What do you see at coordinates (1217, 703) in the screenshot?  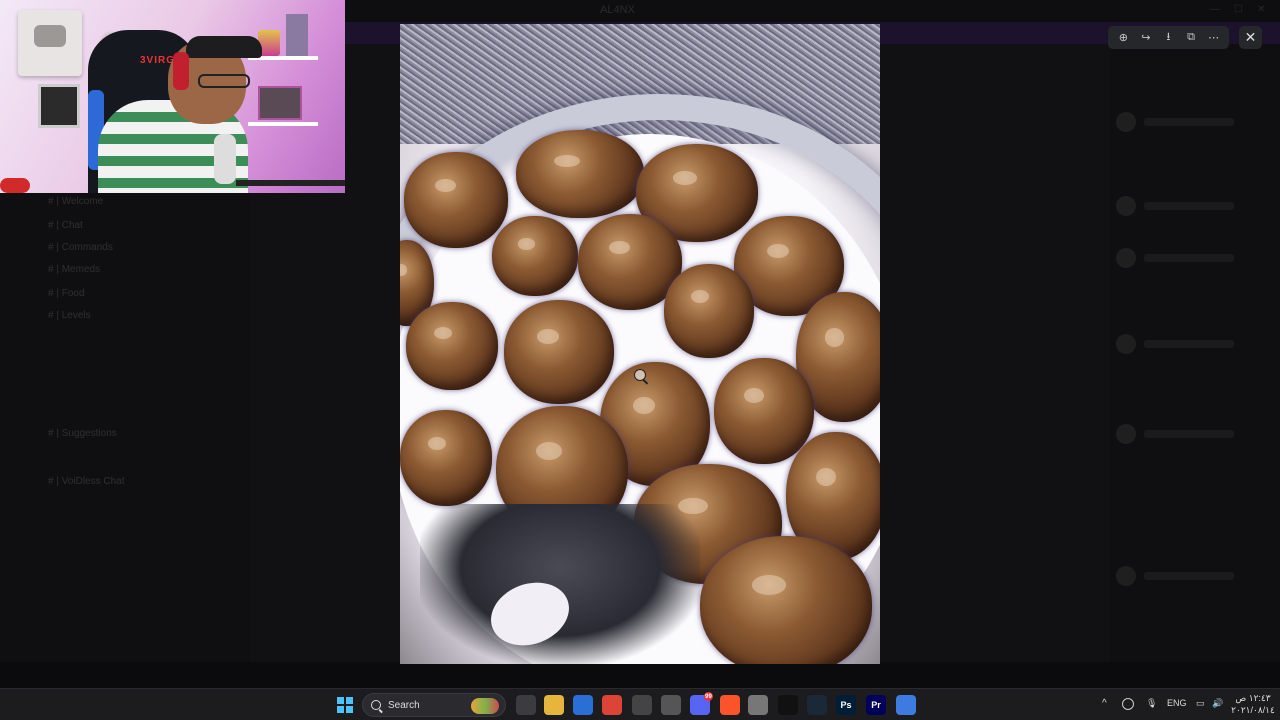 I see `volume-icon: 🔊` at bounding box center [1217, 703].